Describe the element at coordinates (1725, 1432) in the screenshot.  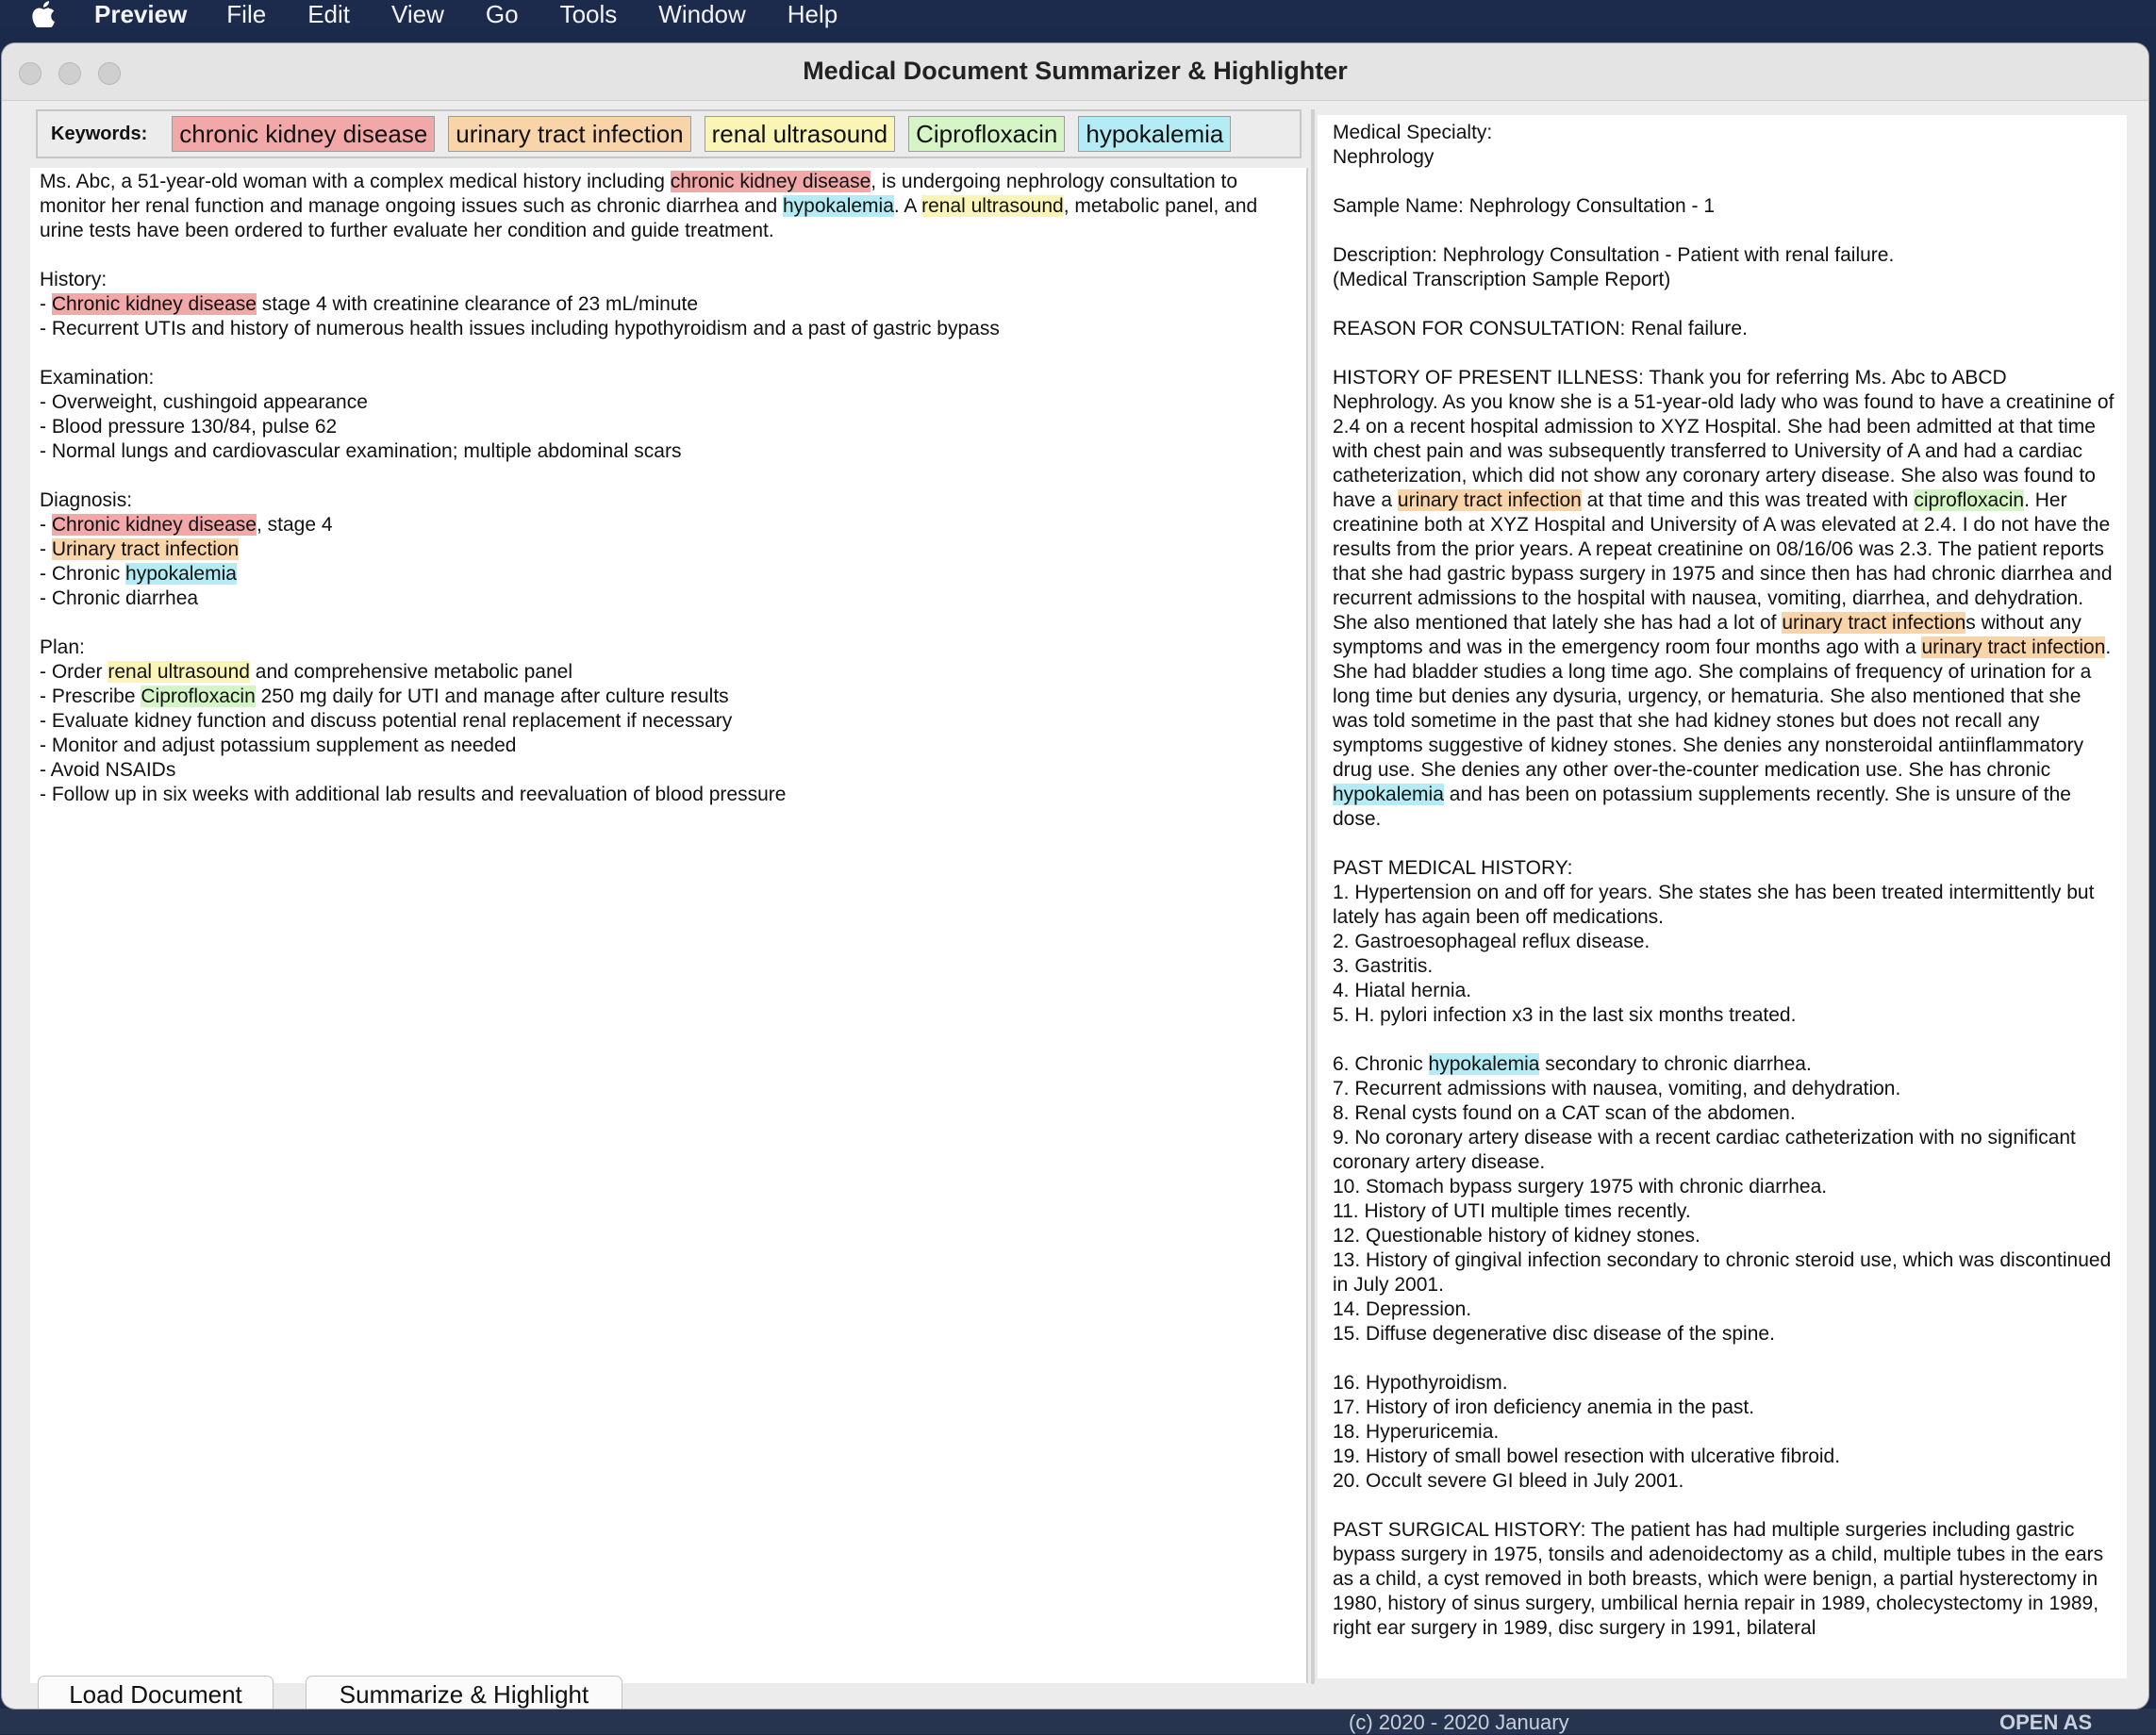
I see `document-line: 18. Hyperuricemia.` at that location.